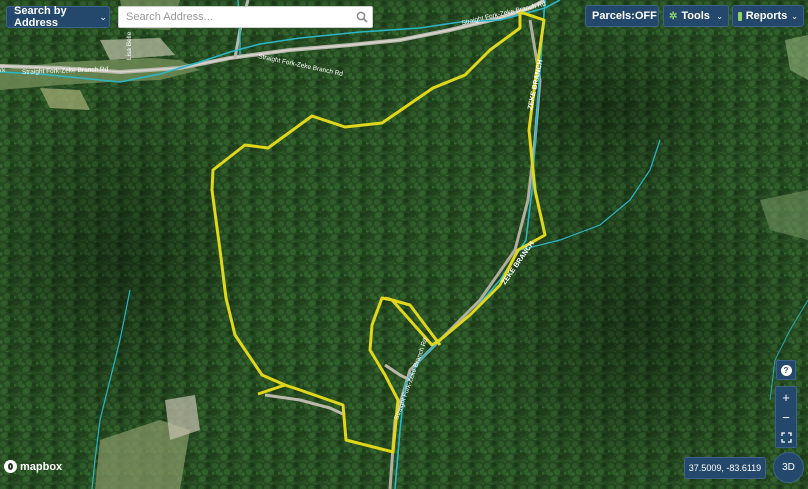  I want to click on search-box, so click(245, 17).